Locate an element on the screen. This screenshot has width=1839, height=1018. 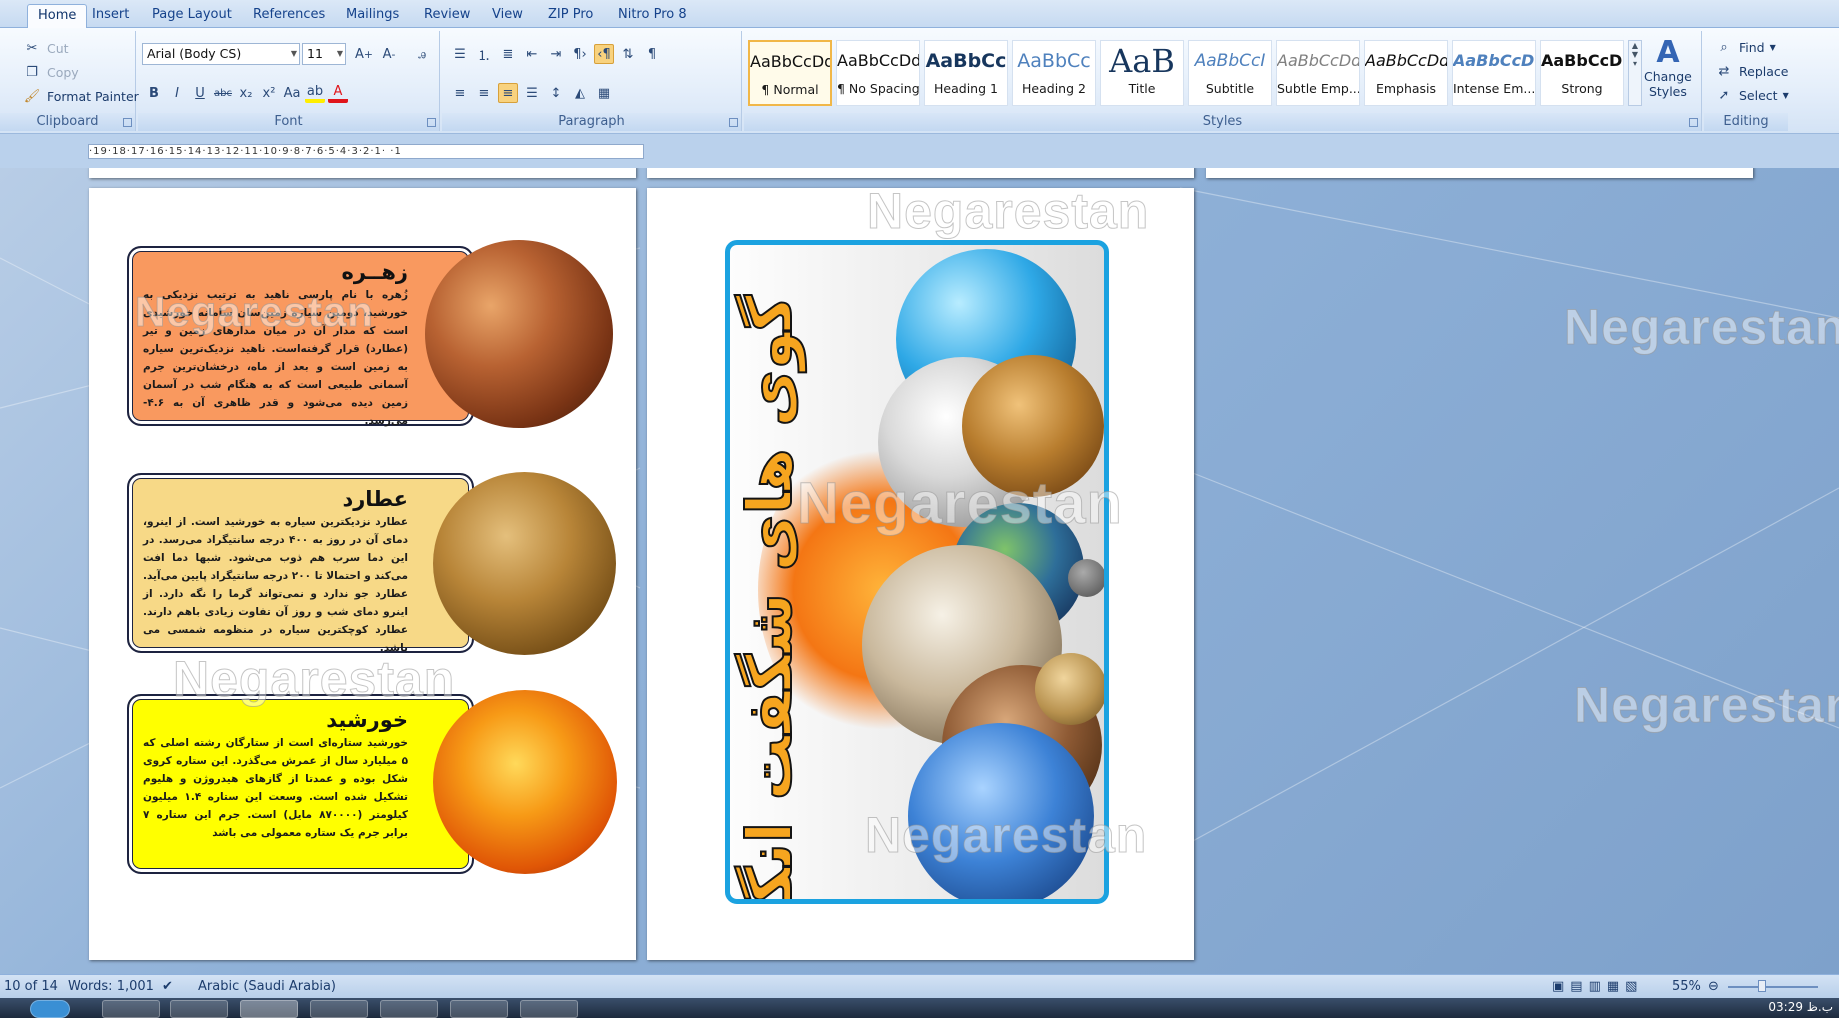
tab-mailings: Mailings is located at coordinates (372, 16).